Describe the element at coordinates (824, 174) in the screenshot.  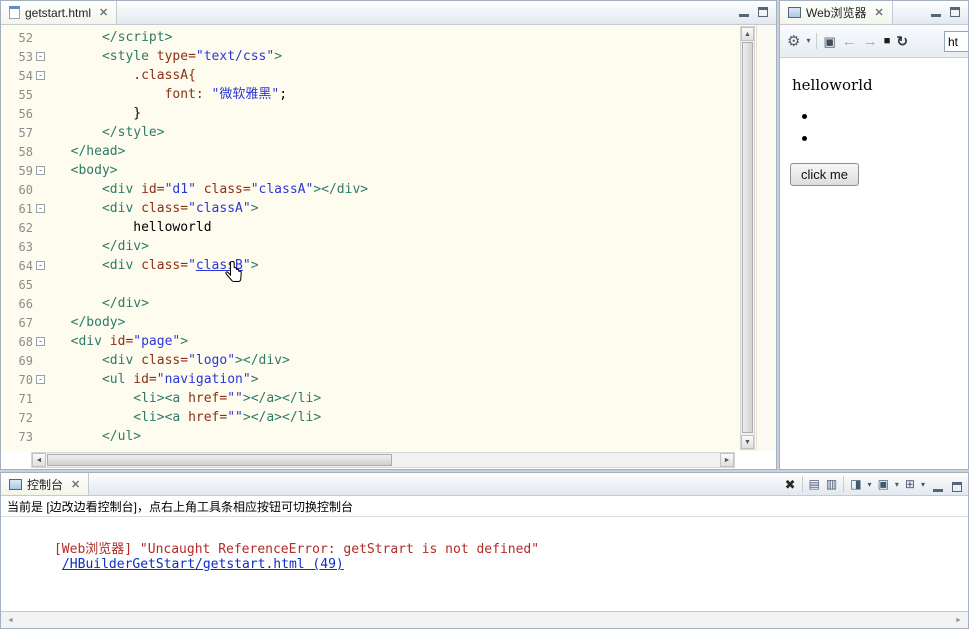
I see `click-me-button: click me` at that location.